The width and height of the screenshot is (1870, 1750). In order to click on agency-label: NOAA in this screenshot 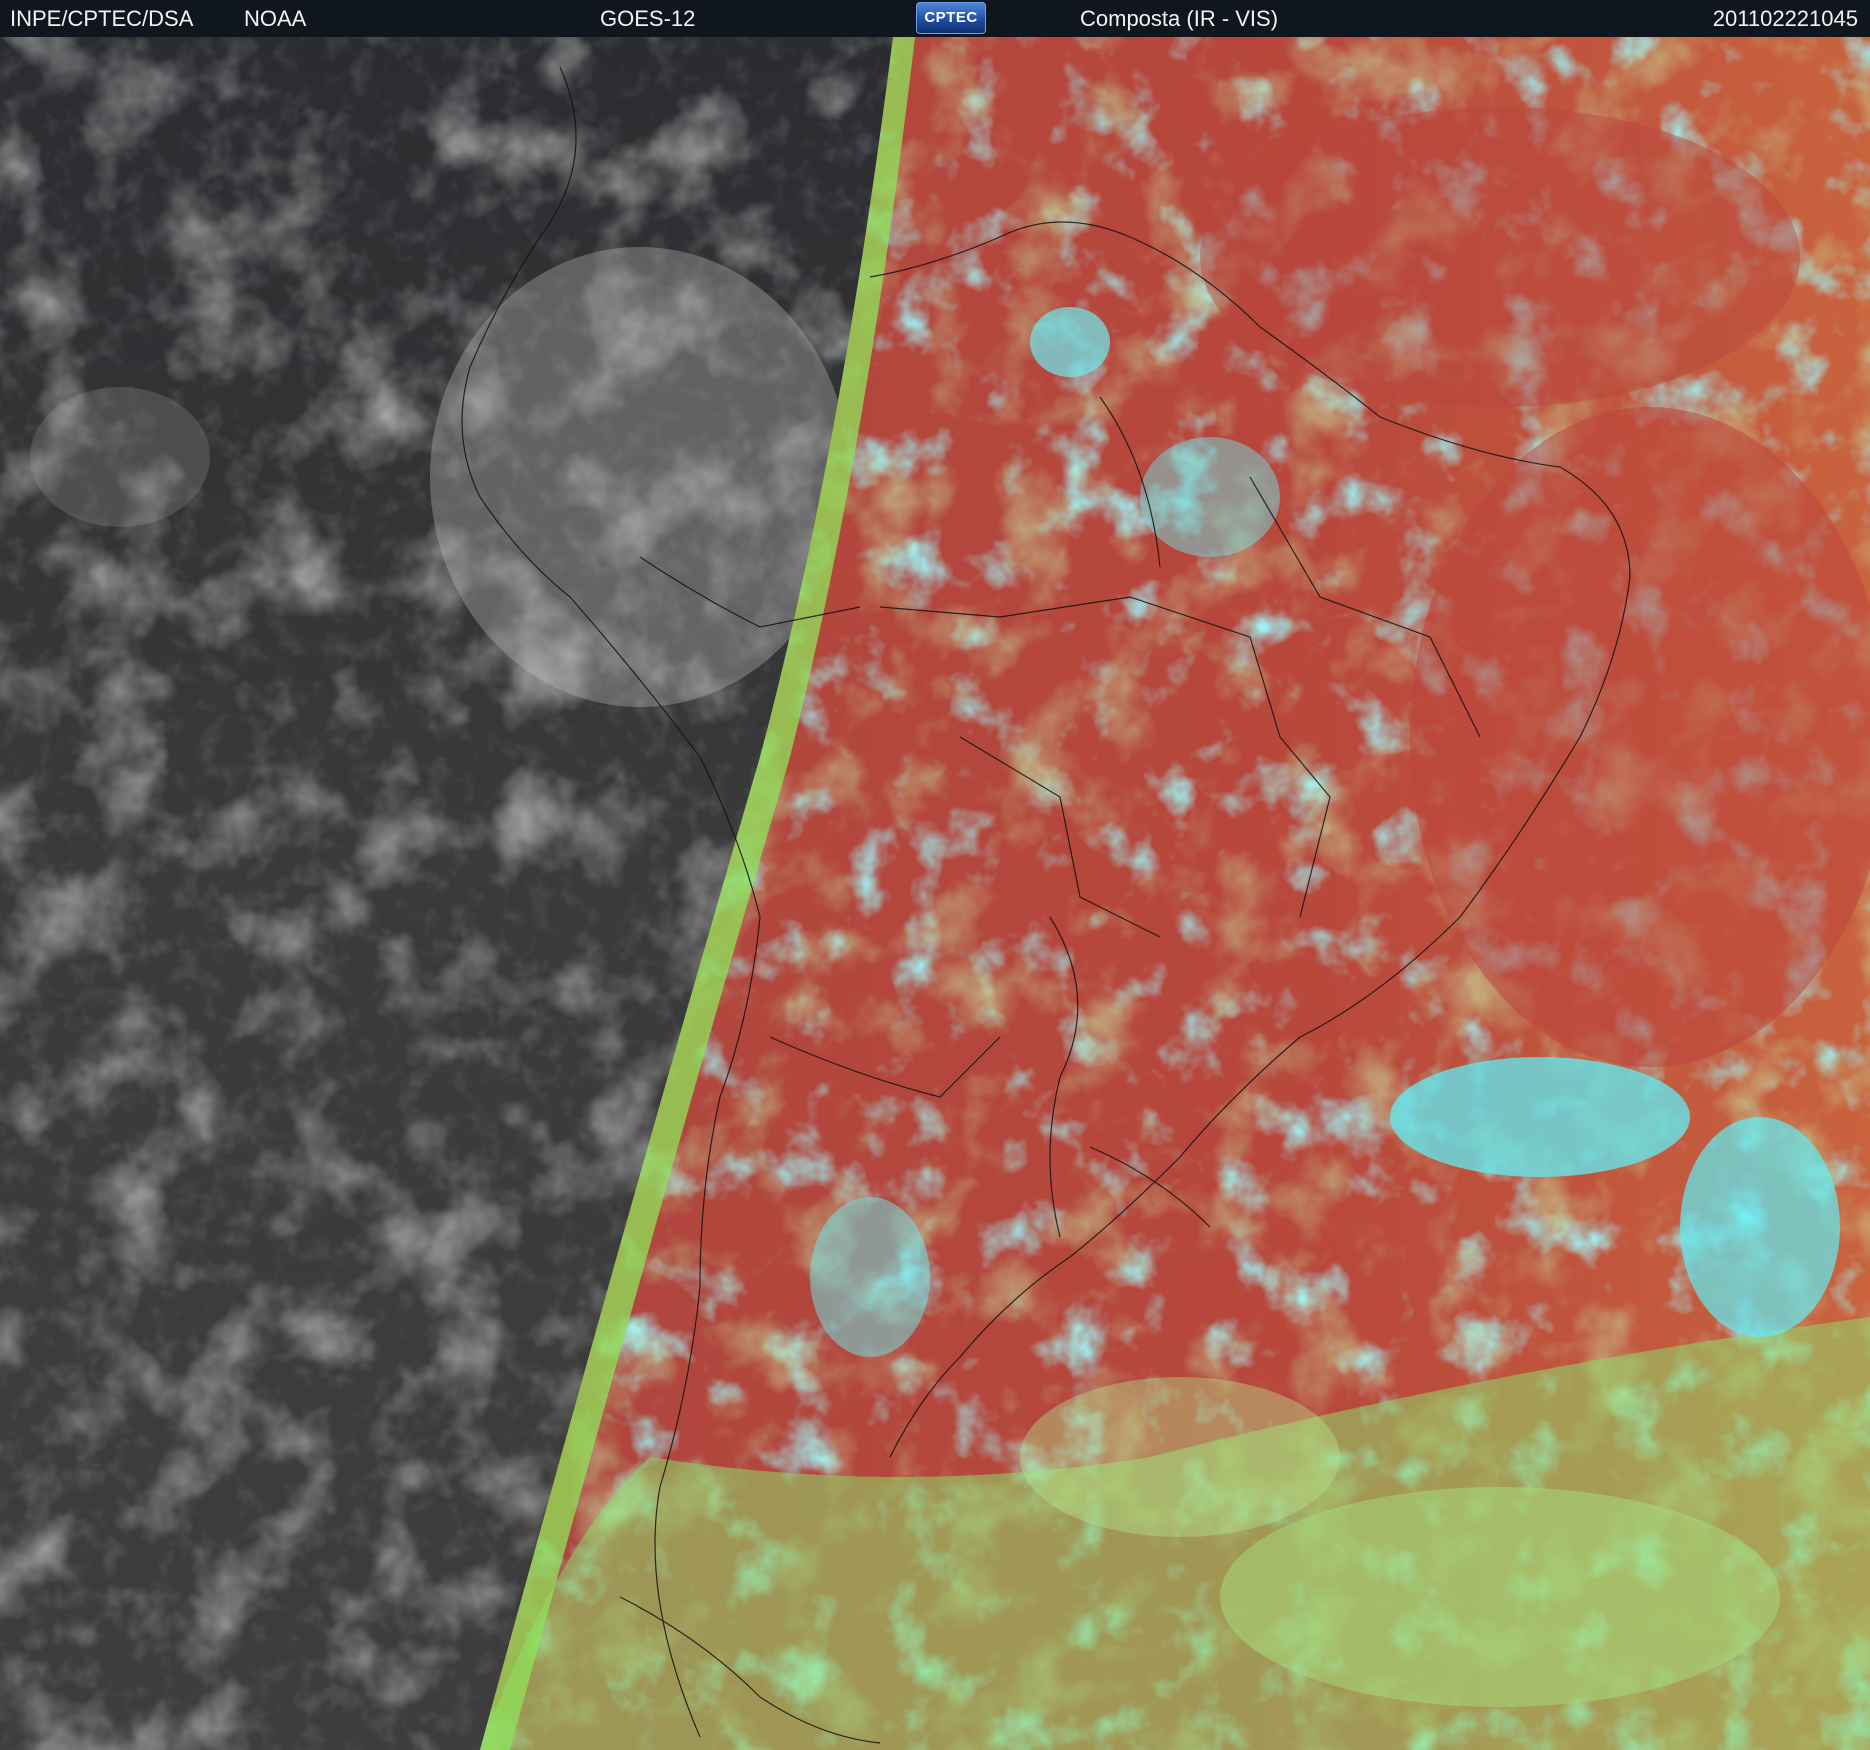, I will do `click(275, 18)`.